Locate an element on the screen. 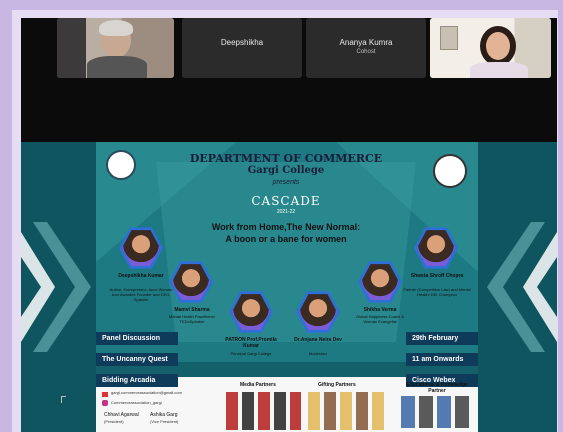 Image resolution: width=563 pixels, height=432 pixels. speaker-name: Shweta Shroff Chopra is located at coordinates (437, 276).